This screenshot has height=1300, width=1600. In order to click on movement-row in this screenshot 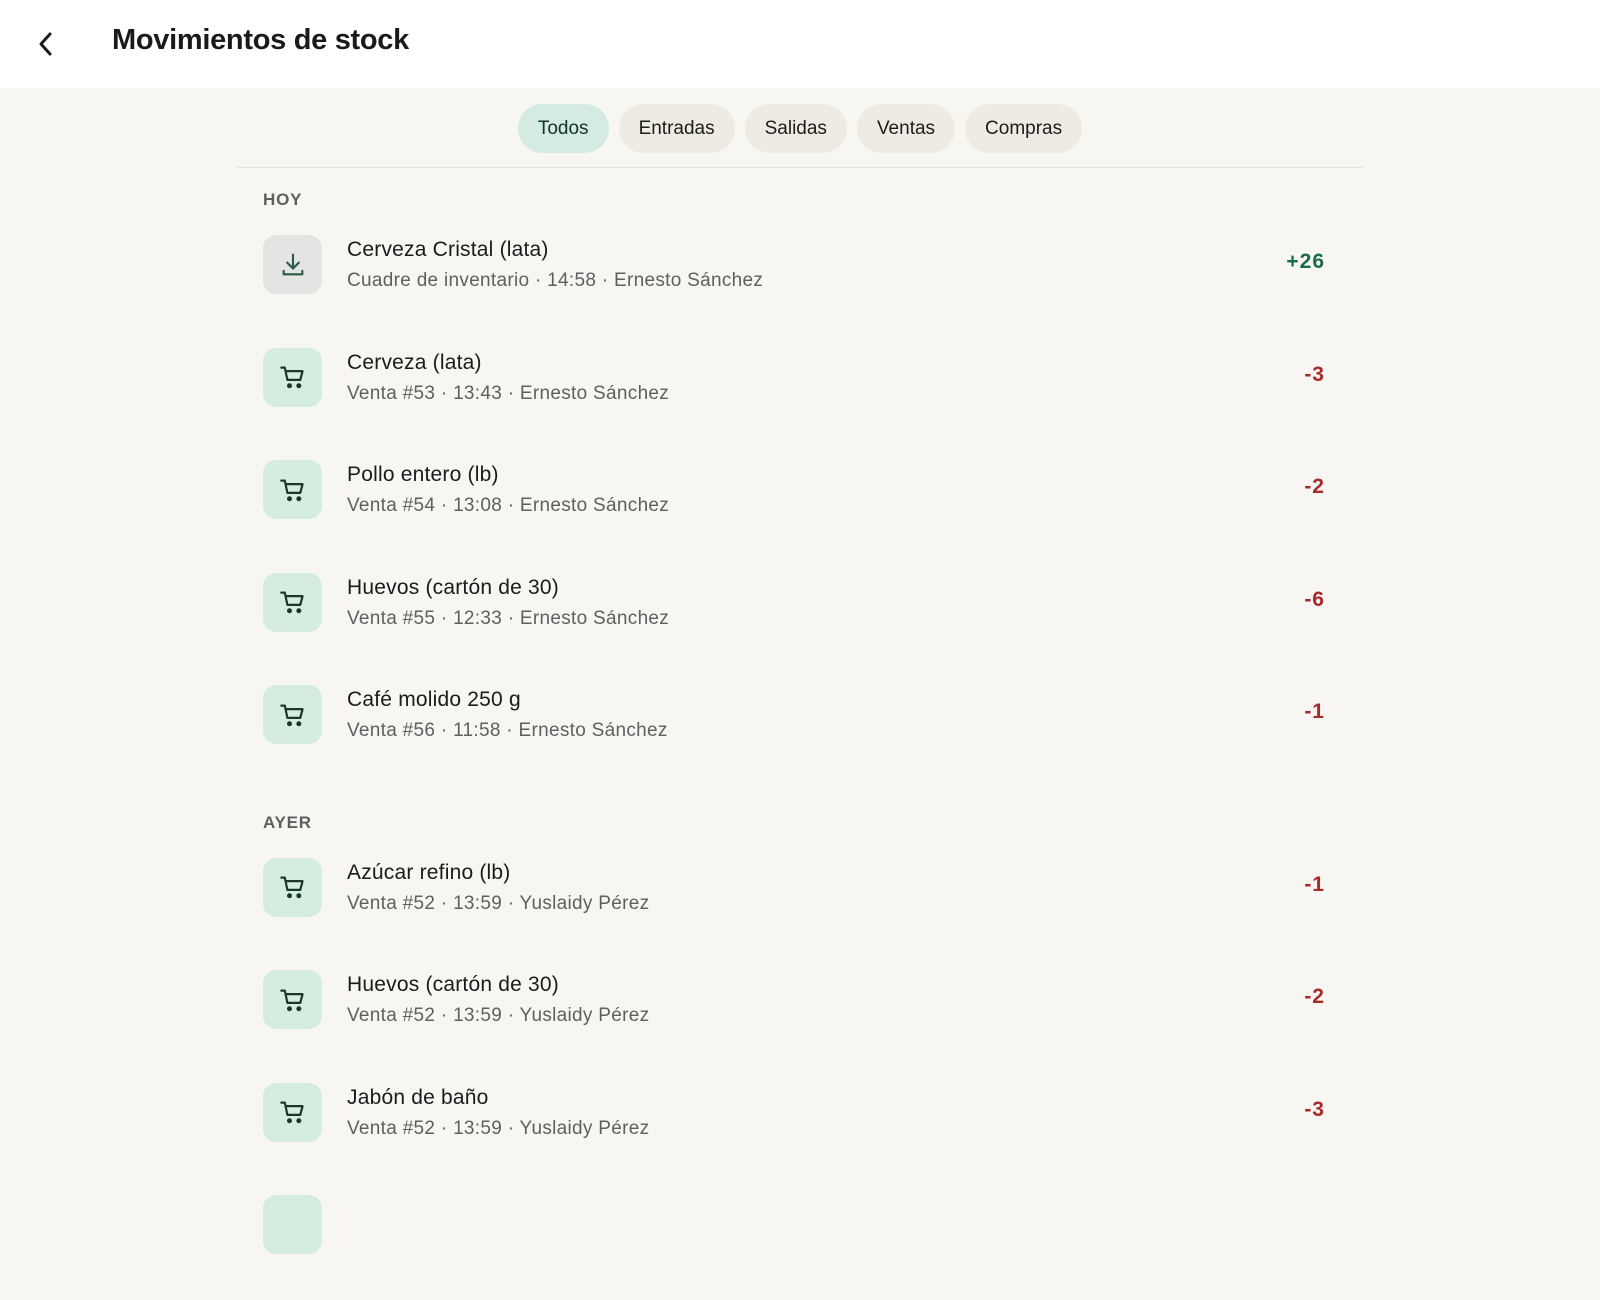, I will do `click(800, 1243)`.